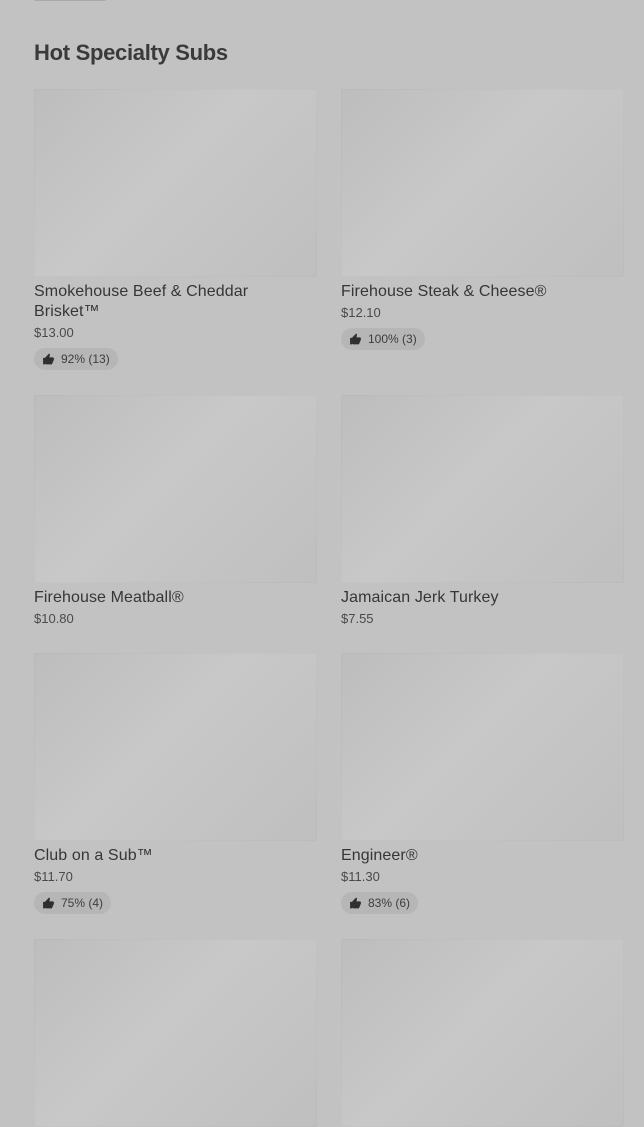 The height and width of the screenshot is (1127, 644). I want to click on rating-badge: 83% (6), so click(380, 903).